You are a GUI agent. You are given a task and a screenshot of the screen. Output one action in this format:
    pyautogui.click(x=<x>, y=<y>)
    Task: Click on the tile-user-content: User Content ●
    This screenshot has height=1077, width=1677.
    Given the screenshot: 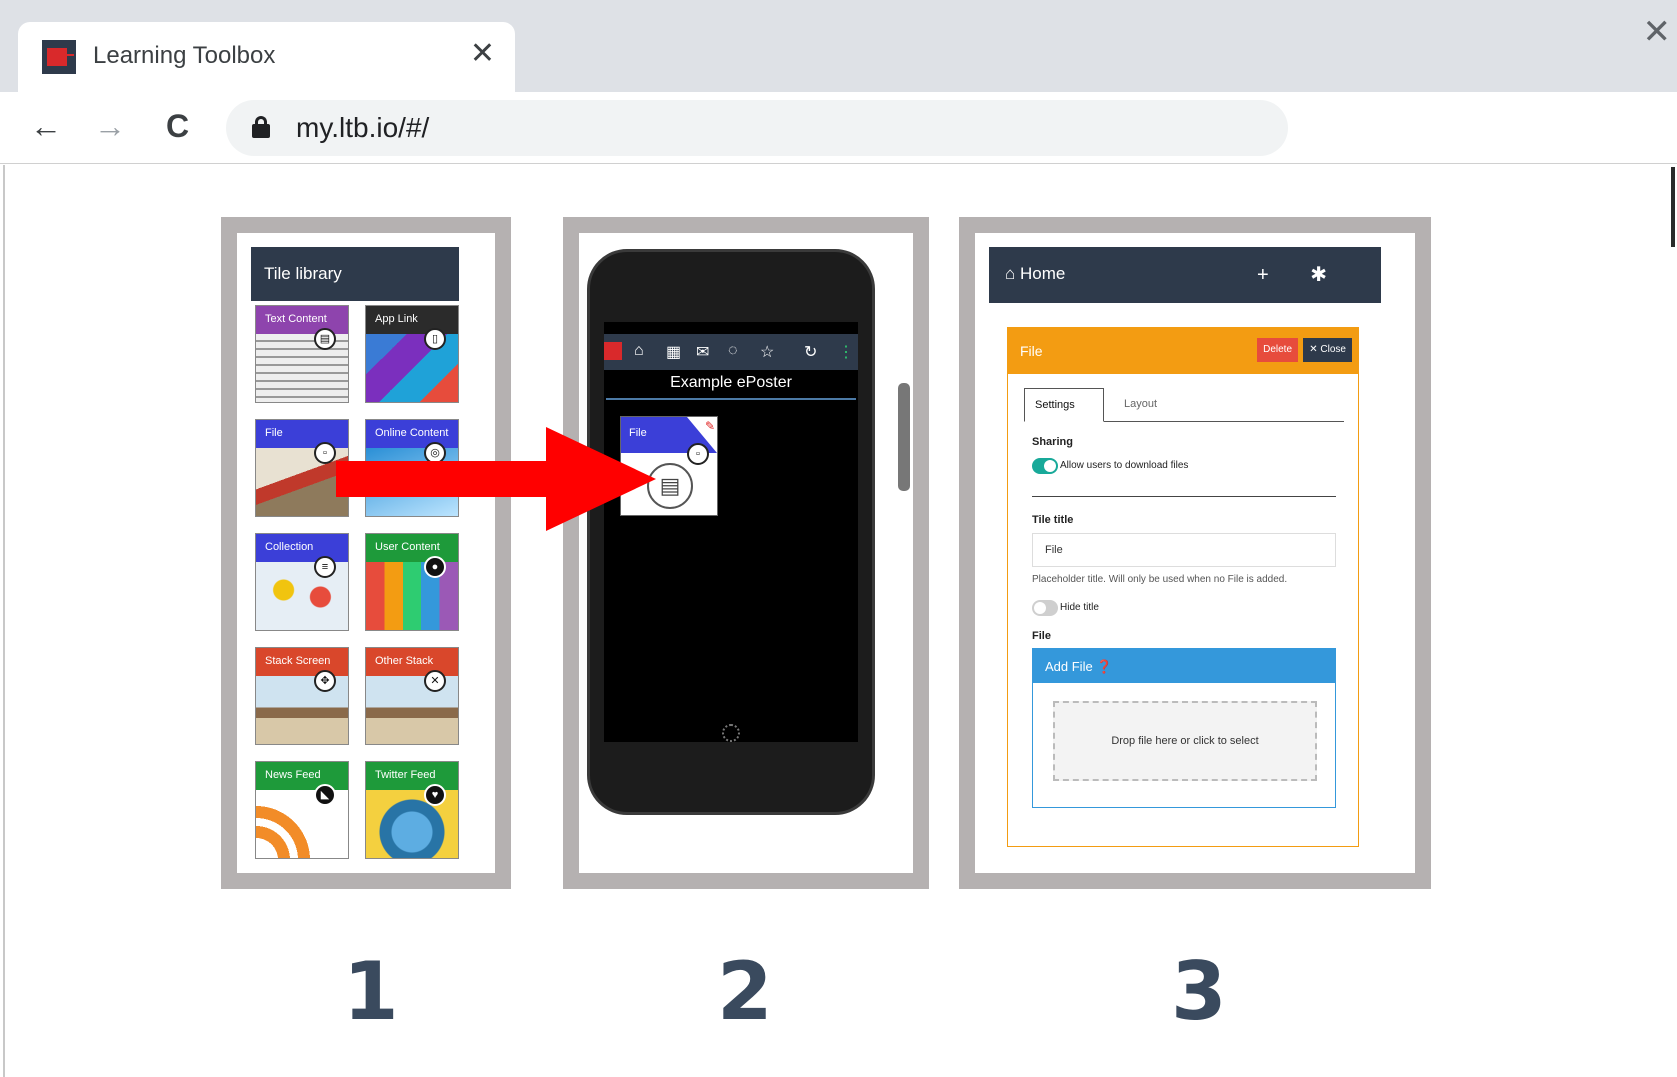 What is the action you would take?
    pyautogui.click(x=412, y=582)
    